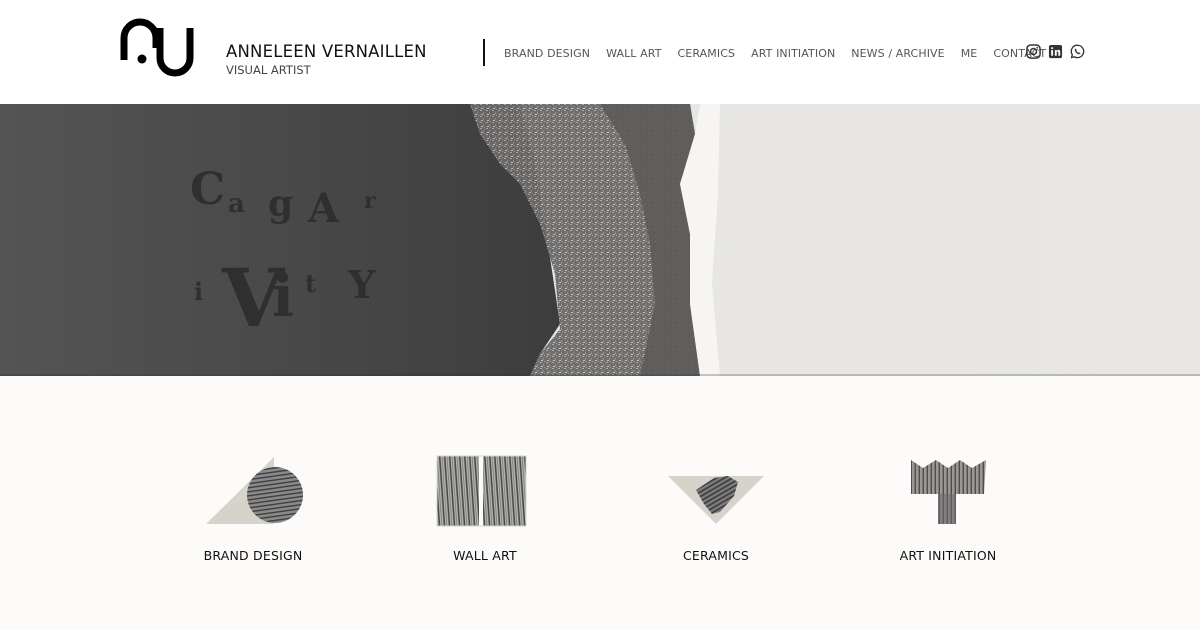  Describe the element at coordinates (481, 491) in the screenshot. I see `wall-art-icon` at that location.